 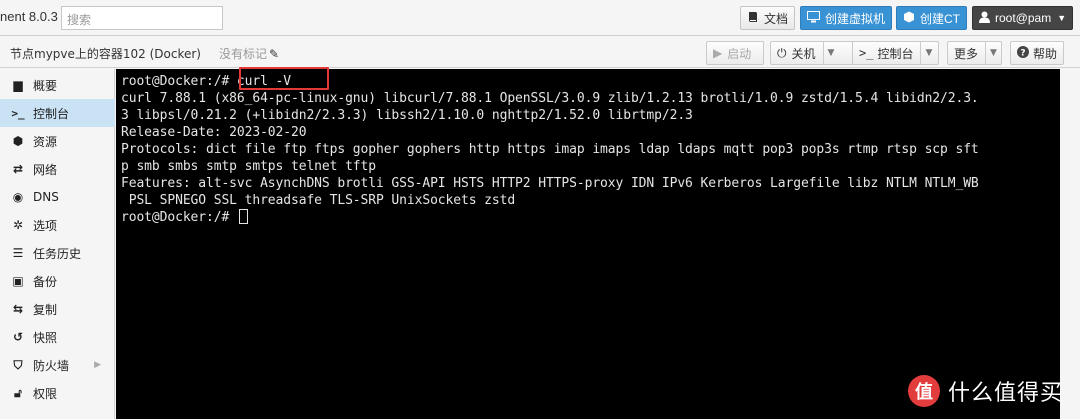 I want to click on create-ct-label: 创建CT, so click(x=940, y=18).